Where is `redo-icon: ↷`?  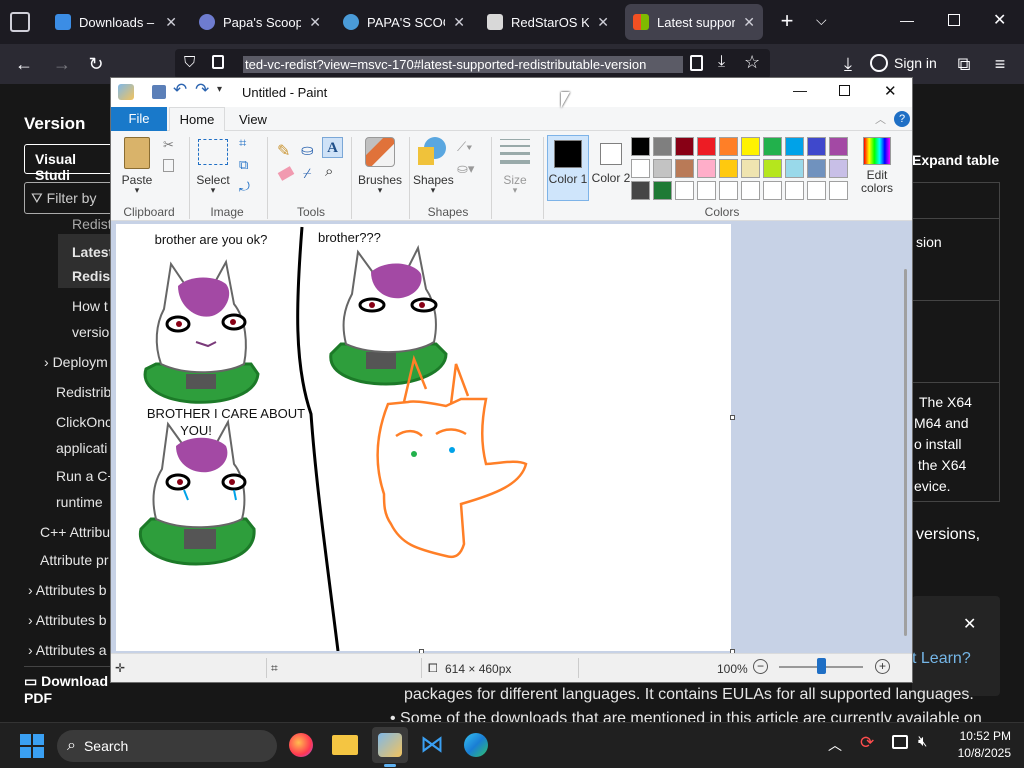 redo-icon: ↷ is located at coordinates (202, 90).